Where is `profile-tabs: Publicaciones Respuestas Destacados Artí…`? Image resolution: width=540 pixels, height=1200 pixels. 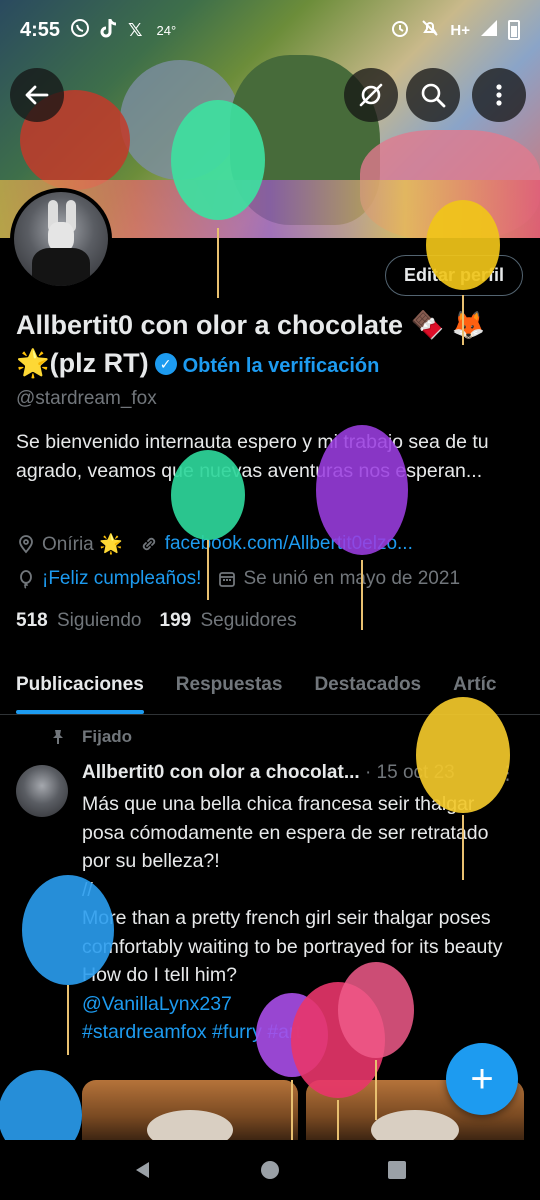
profile-tabs: Publicaciones Respuestas Destacados Artí… is located at coordinates (270, 687).